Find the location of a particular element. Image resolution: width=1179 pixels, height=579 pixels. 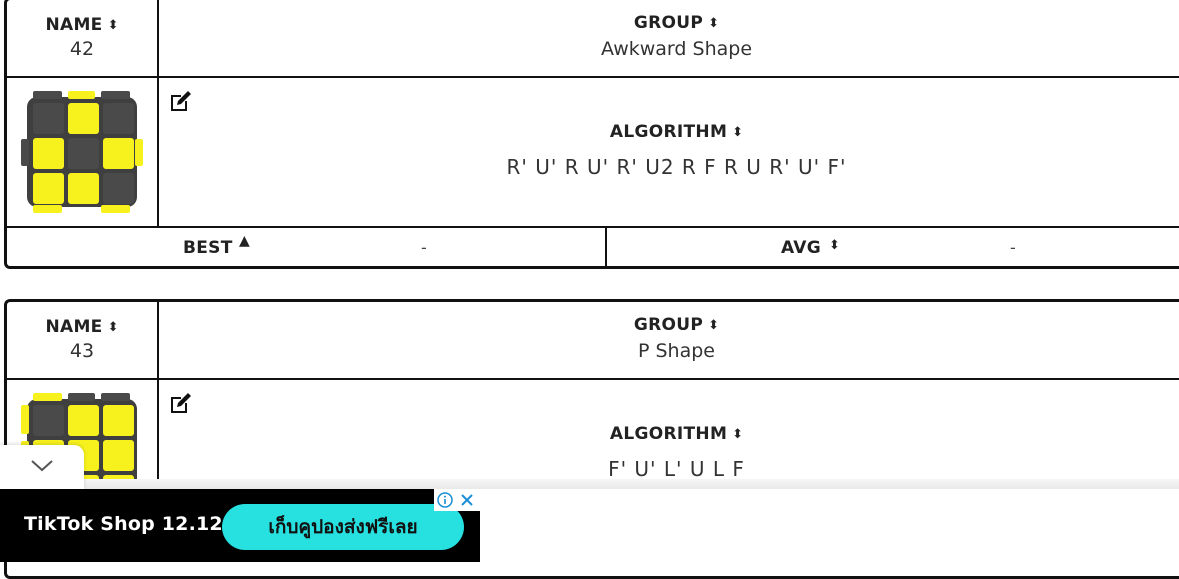

close-icon is located at coordinates (467, 500).